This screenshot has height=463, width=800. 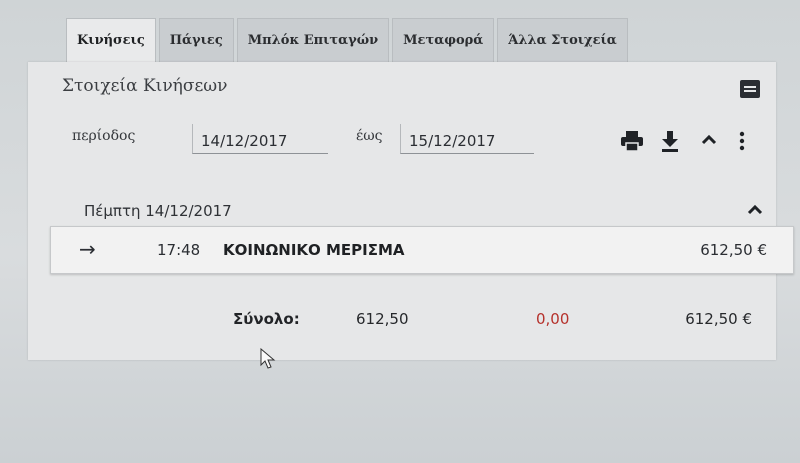 I want to click on tab-kiniseis: Κινήσεις, so click(x=111, y=41).